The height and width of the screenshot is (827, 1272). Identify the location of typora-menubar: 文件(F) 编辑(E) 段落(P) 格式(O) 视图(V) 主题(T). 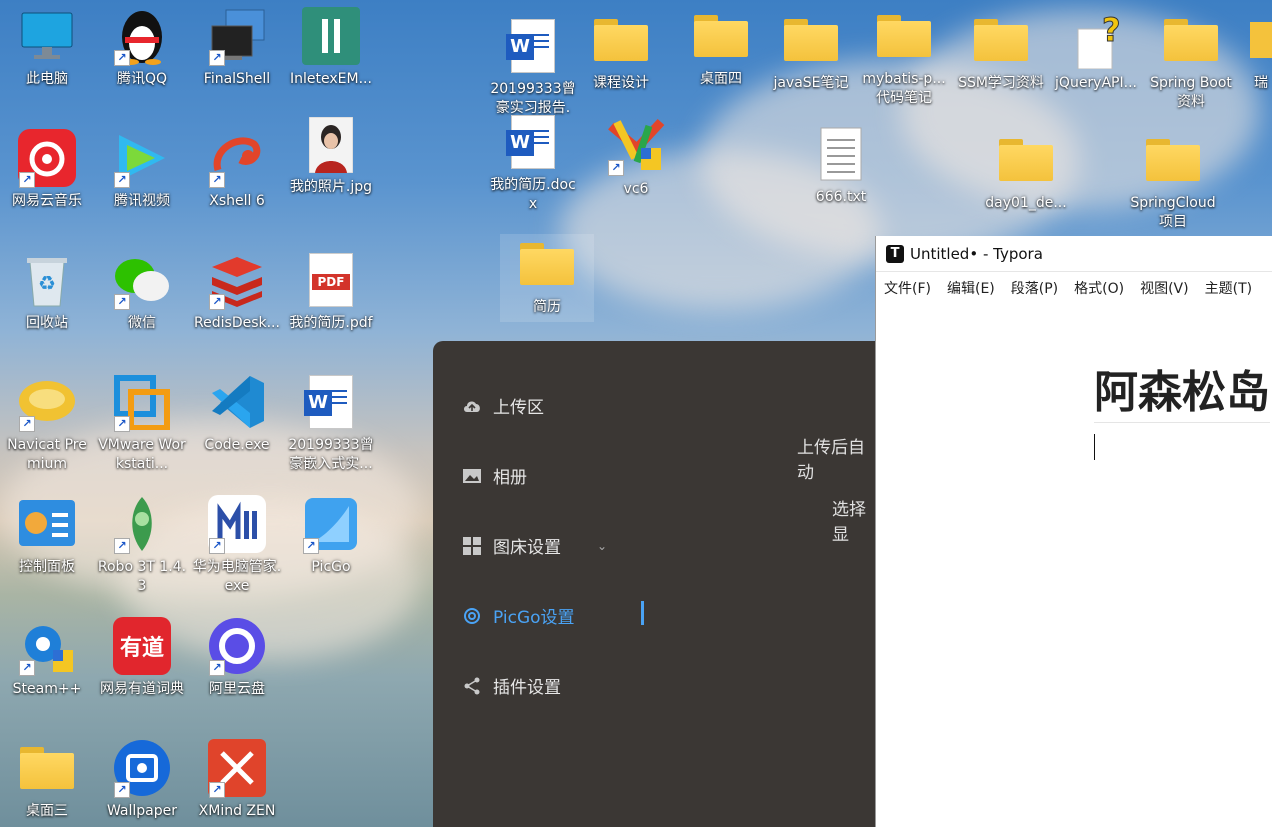
(1074, 288).